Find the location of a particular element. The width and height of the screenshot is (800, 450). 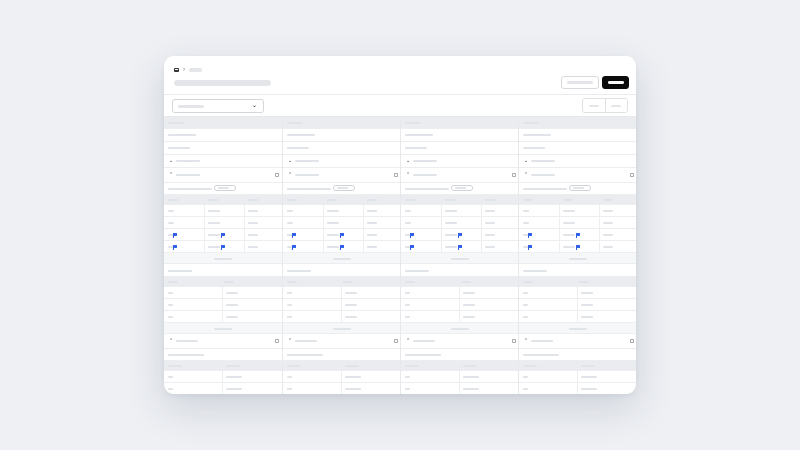

page-header: › is located at coordinates (400, 75).